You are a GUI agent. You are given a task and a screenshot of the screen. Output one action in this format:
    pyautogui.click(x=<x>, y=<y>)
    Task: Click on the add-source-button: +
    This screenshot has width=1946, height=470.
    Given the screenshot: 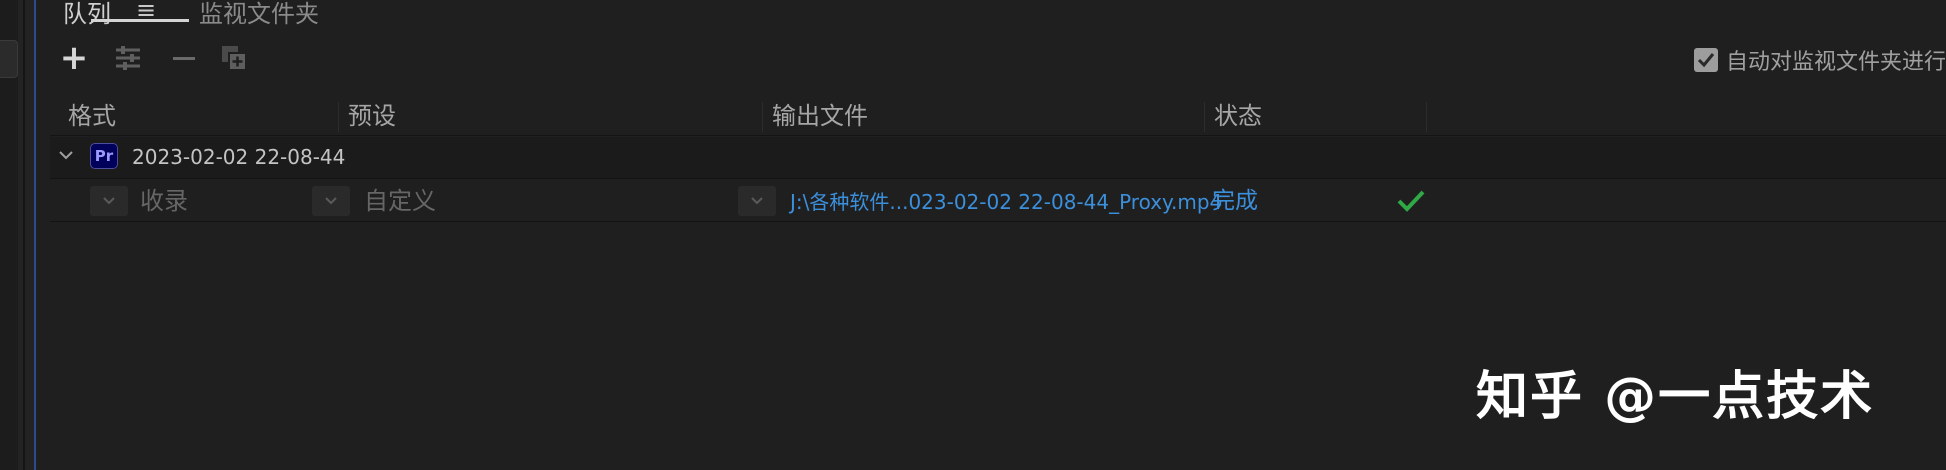 What is the action you would take?
    pyautogui.click(x=74, y=58)
    